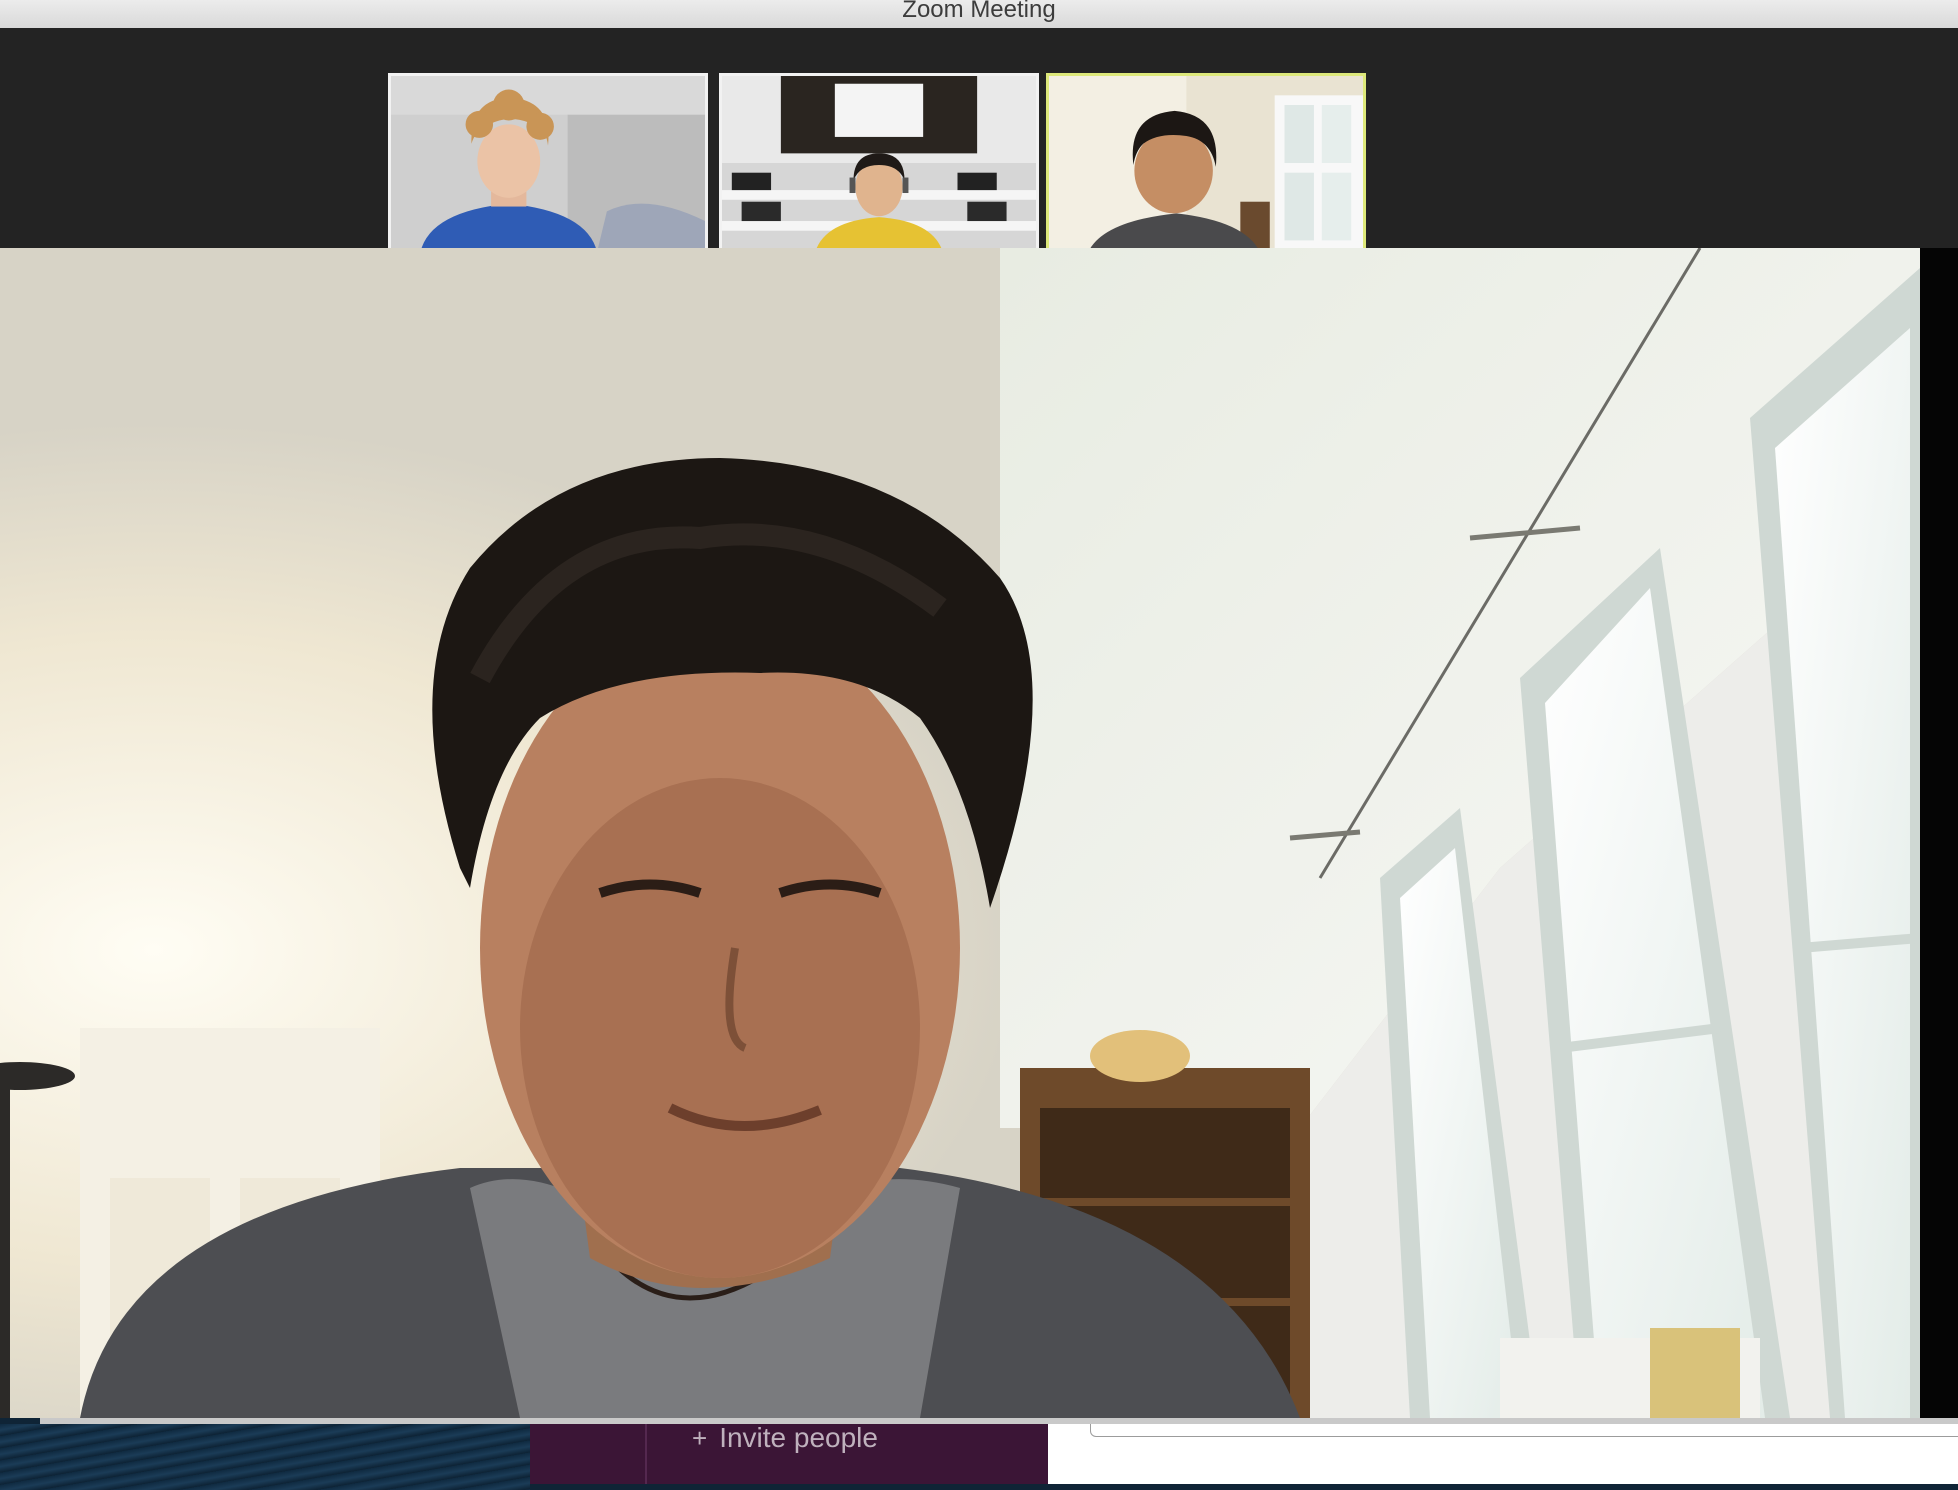  I want to click on invite-people-label: Invite people, so click(798, 1437).